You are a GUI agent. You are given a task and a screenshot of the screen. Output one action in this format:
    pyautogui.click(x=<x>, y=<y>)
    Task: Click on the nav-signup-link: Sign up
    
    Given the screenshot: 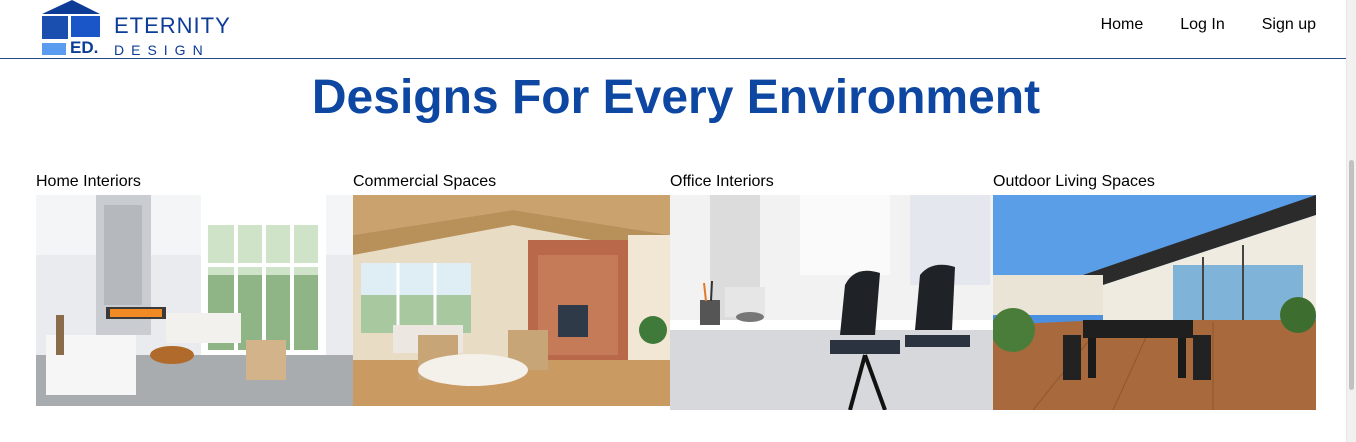 What is the action you would take?
    pyautogui.click(x=1289, y=25)
    